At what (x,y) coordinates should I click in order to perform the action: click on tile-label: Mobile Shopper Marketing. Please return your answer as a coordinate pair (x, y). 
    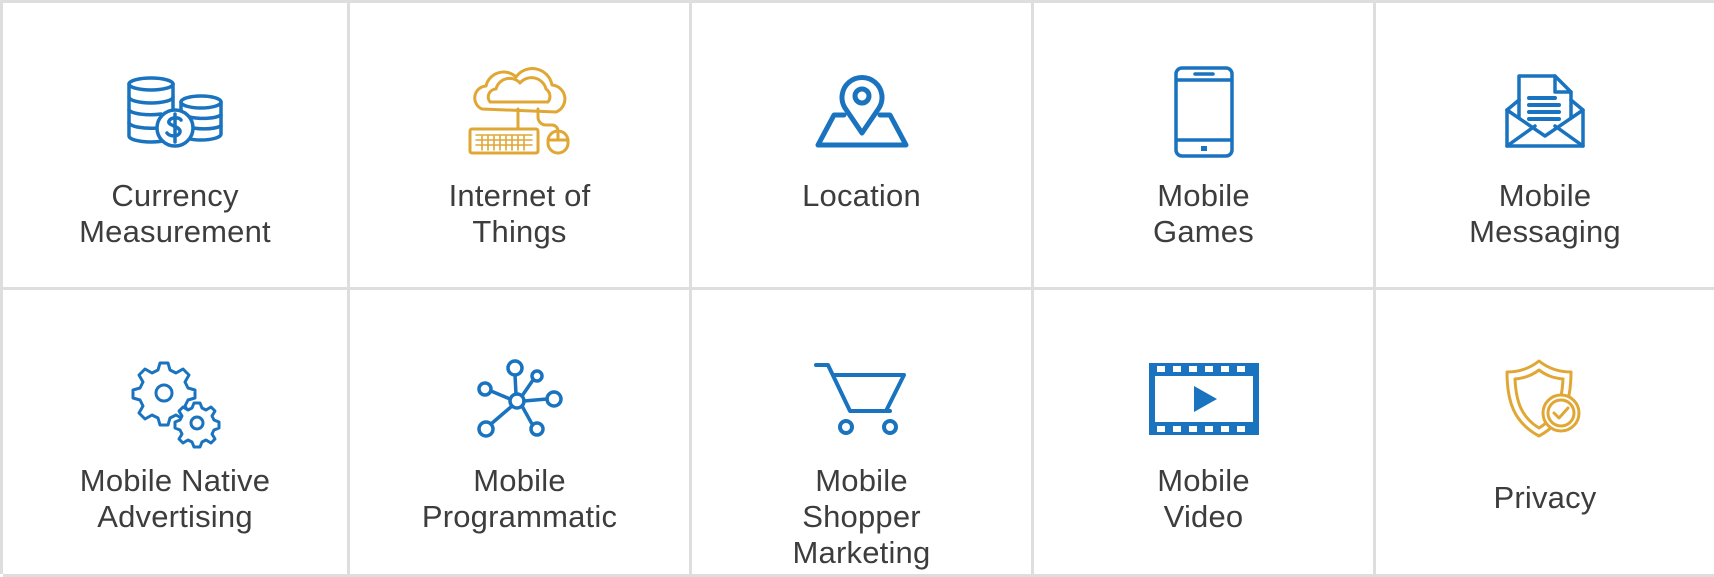
    Looking at the image, I should click on (861, 516).